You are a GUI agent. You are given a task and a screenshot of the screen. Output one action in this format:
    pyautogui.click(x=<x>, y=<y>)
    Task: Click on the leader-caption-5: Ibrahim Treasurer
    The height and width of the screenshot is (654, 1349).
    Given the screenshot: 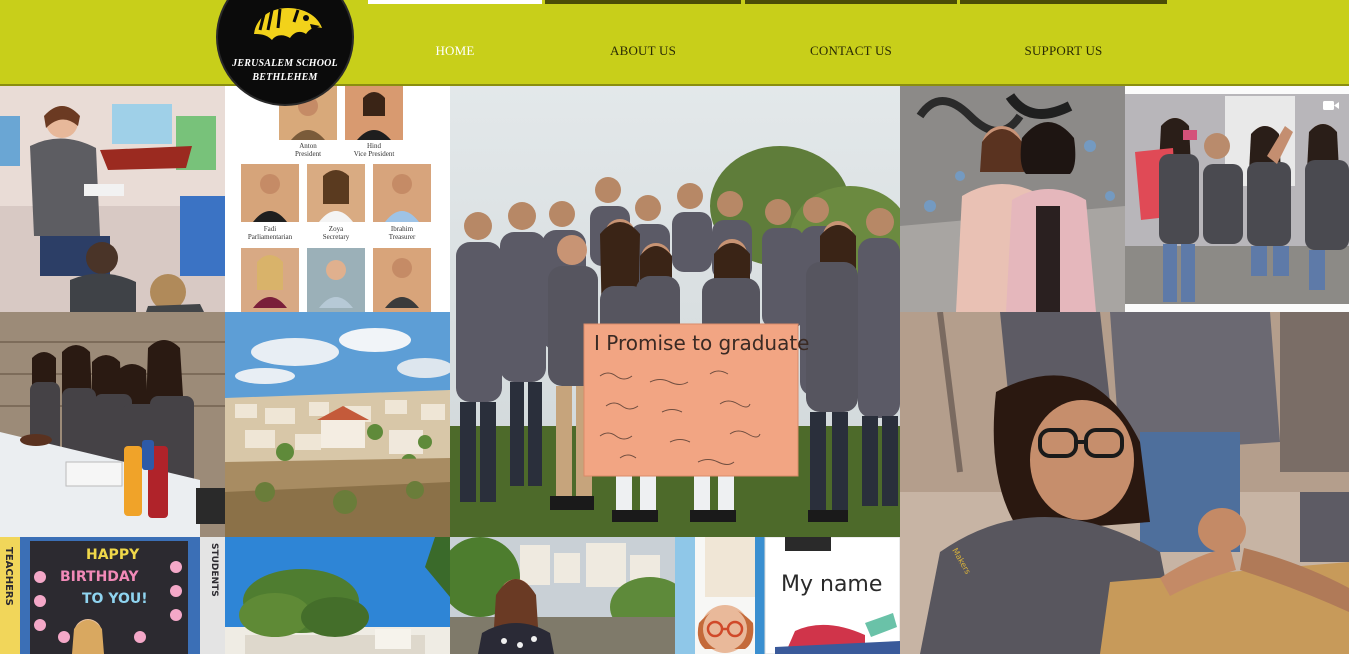 What is the action you would take?
    pyautogui.click(x=402, y=233)
    